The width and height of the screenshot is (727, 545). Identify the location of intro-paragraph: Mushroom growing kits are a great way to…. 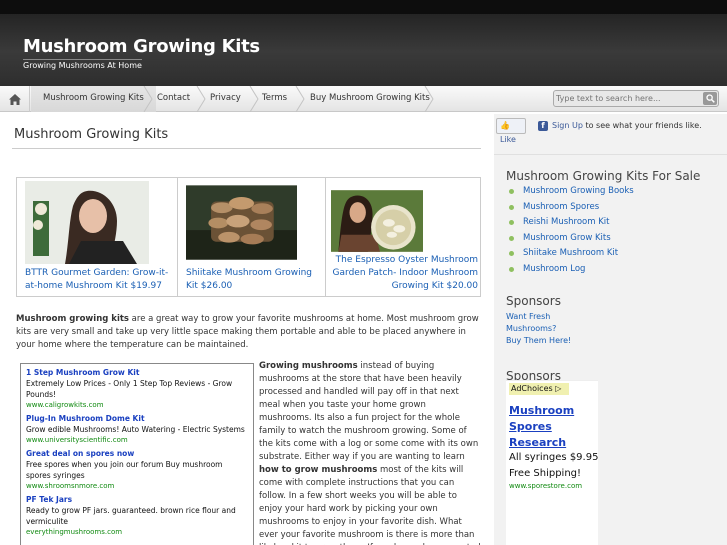
(248, 332).